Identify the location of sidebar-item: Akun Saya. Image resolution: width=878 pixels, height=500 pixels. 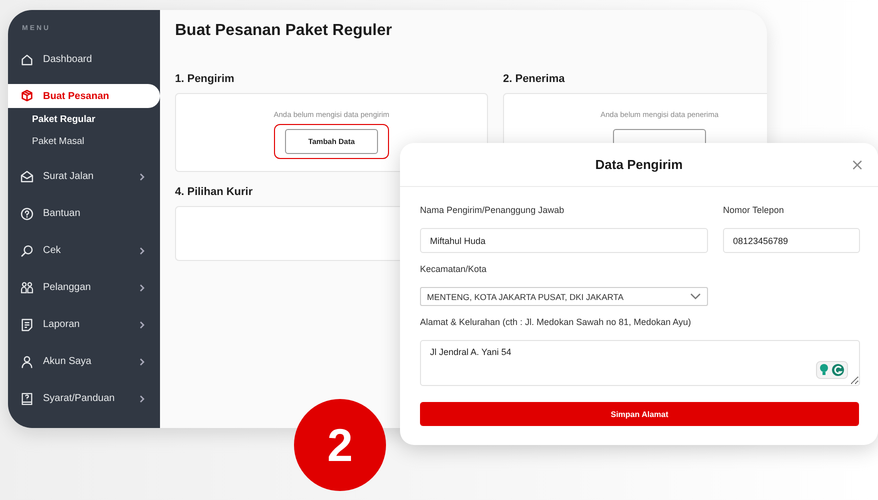
(84, 361).